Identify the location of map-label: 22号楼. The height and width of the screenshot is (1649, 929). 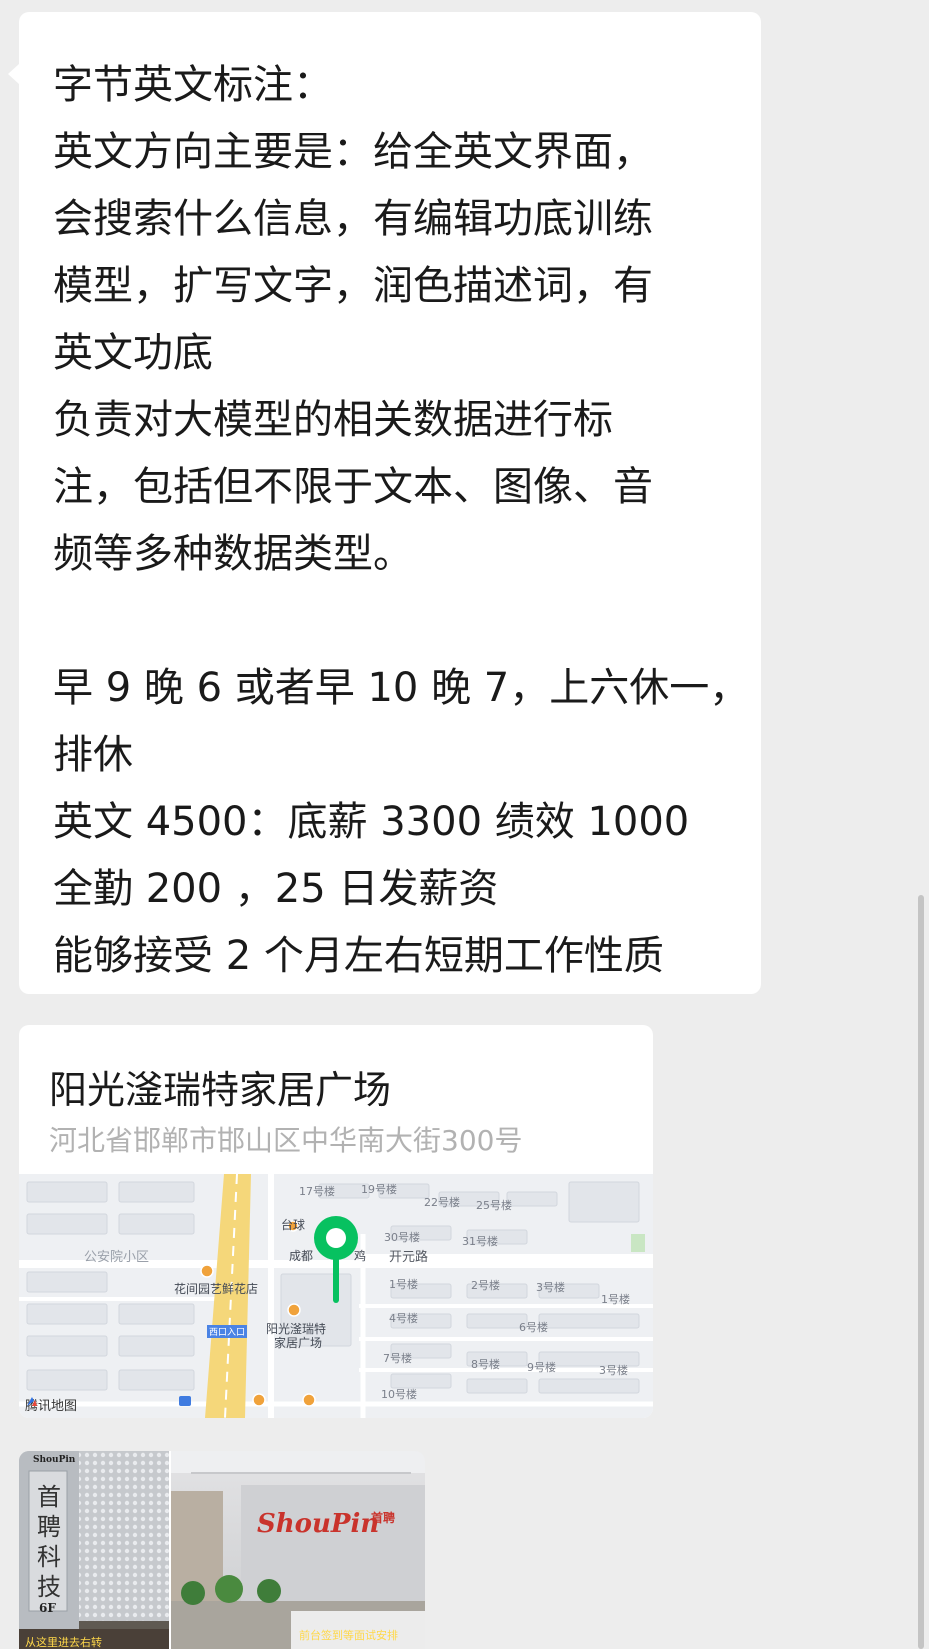
(442, 1202).